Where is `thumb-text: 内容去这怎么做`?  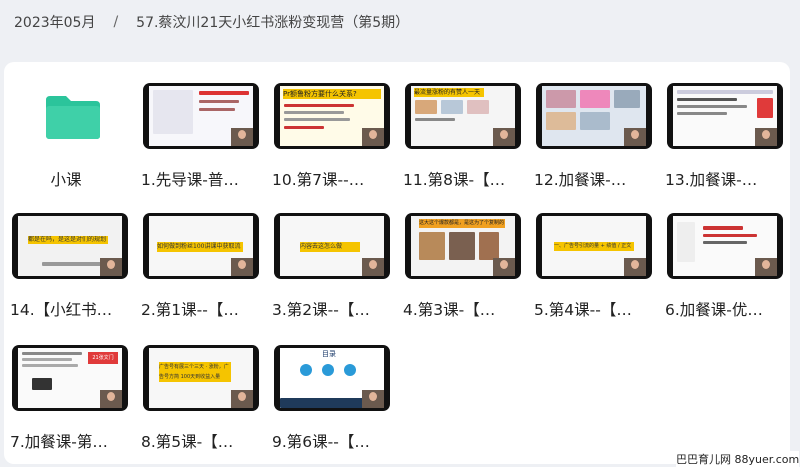
thumb-text: 内容去这怎么做 is located at coordinates (330, 247).